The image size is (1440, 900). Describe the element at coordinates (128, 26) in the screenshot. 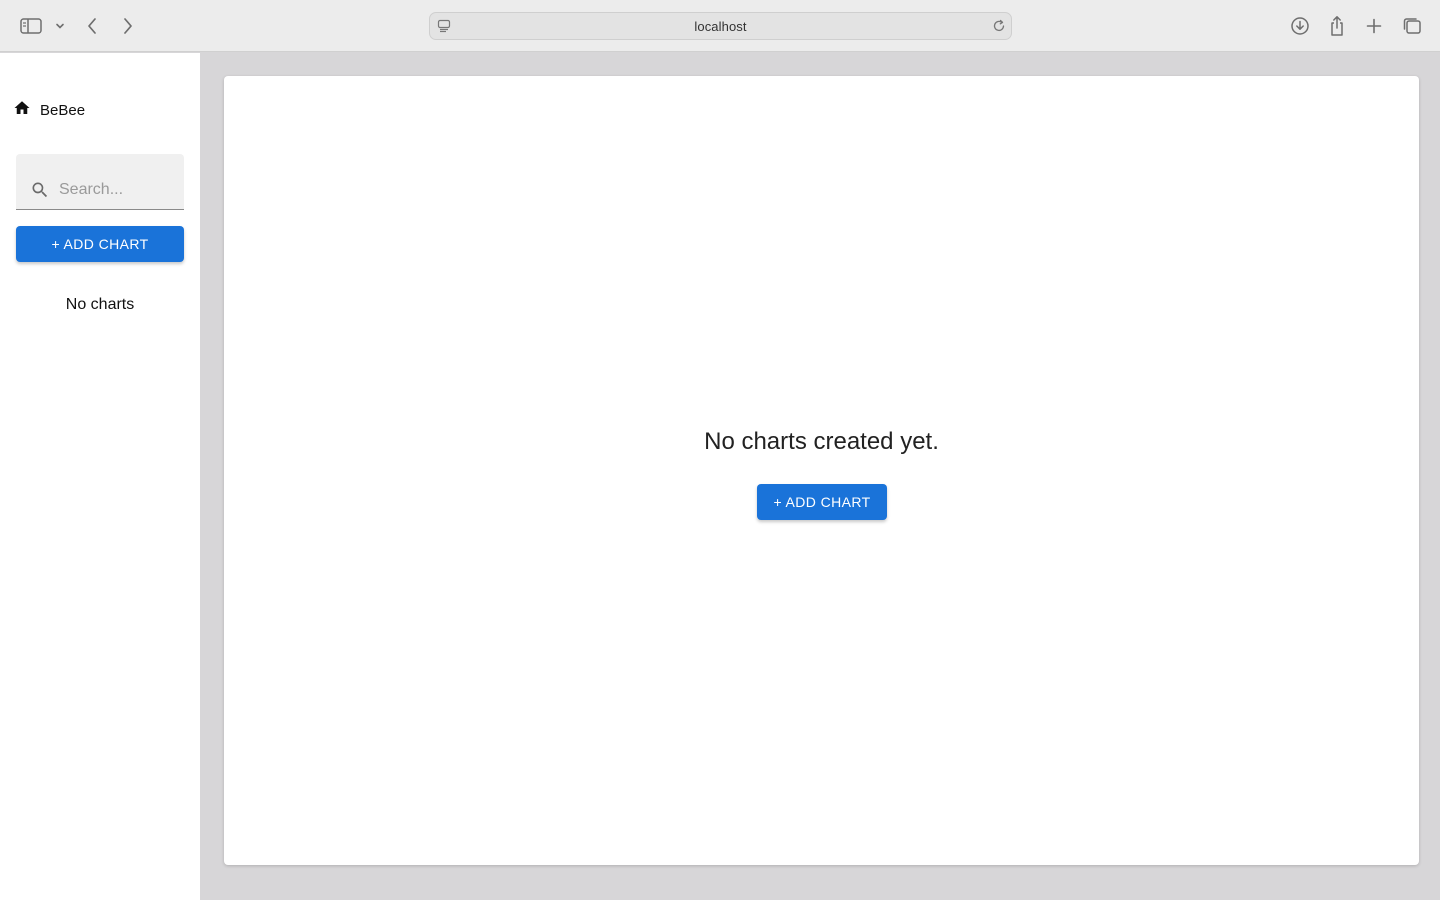

I see `forward-icon` at that location.